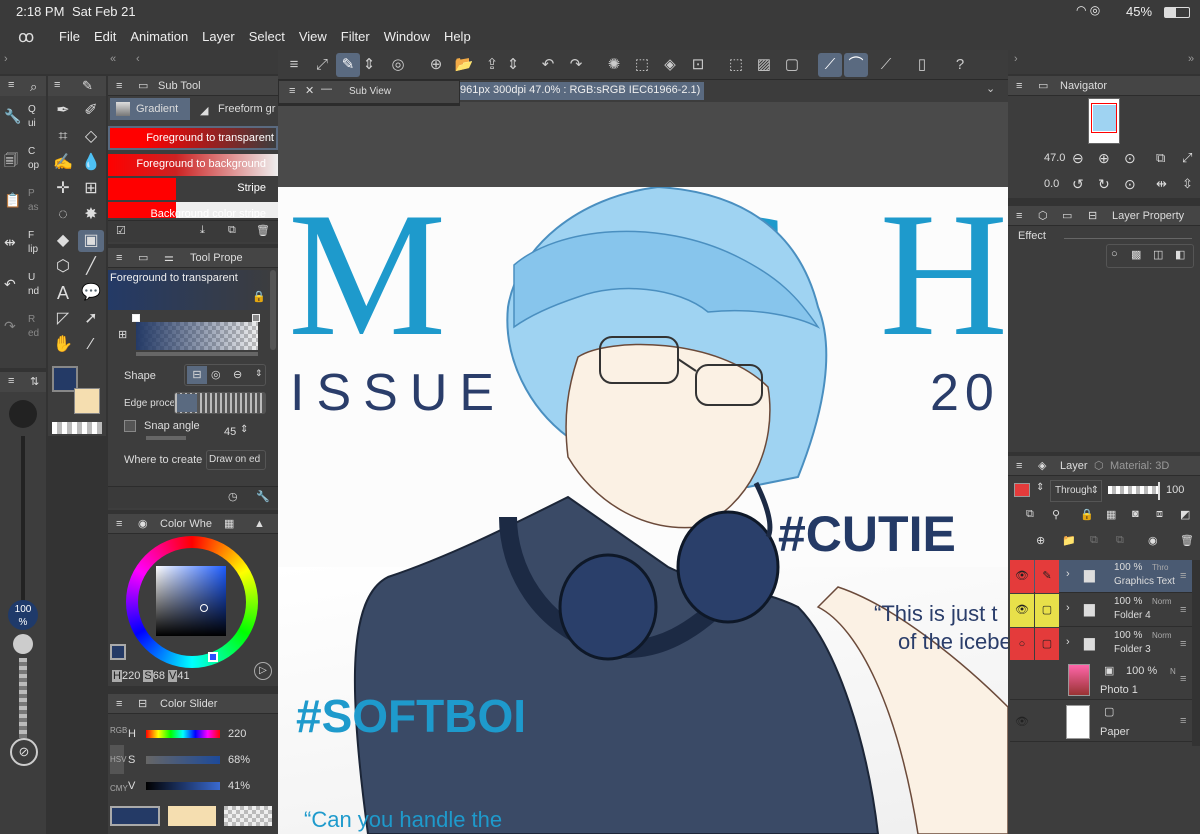 The height and width of the screenshot is (834, 1200). Describe the element at coordinates (23, 644) in the screenshot. I see `brush-size-handle` at that location.